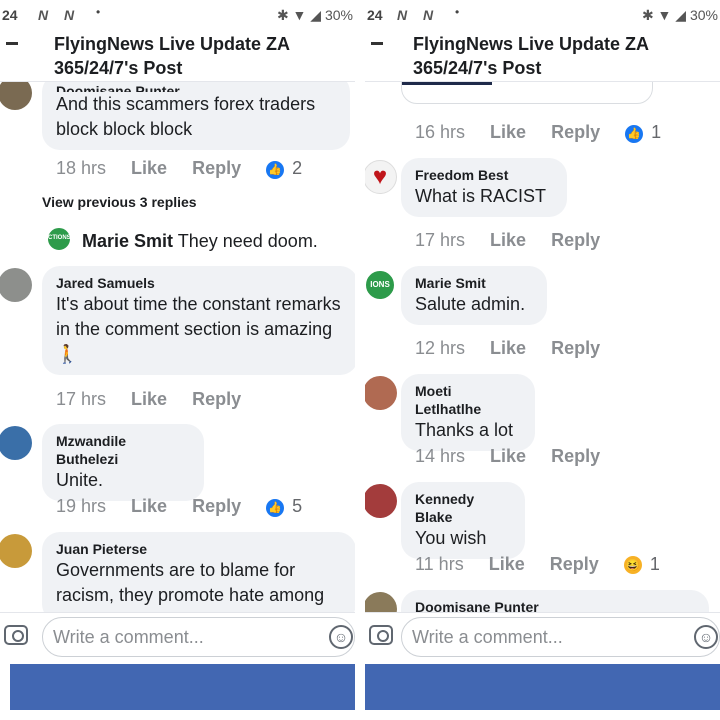  What do you see at coordinates (200, 283) in the screenshot?
I see `comment-author: Jared Samuels` at bounding box center [200, 283].